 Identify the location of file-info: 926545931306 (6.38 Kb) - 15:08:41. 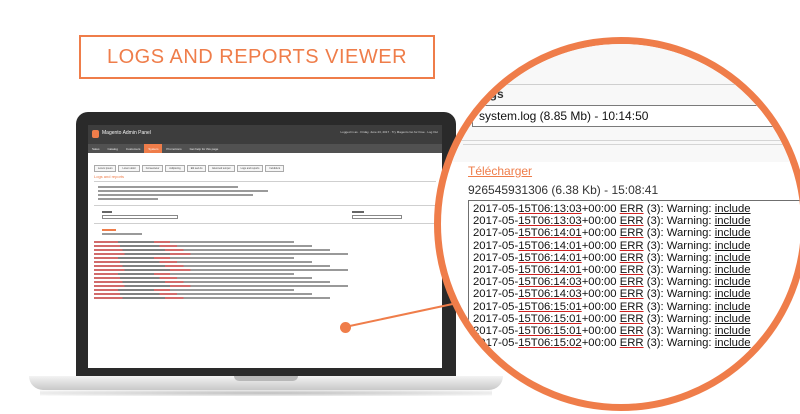
(563, 190).